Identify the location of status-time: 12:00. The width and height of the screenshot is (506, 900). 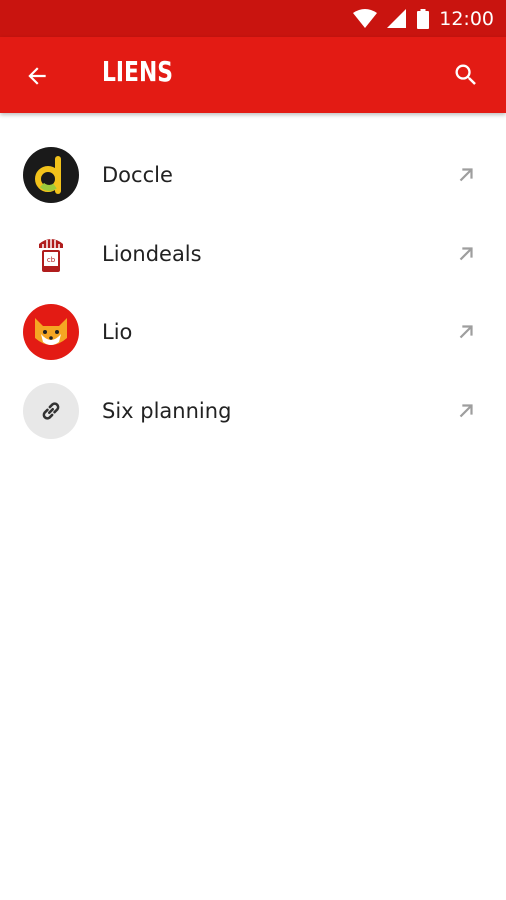
(466, 18).